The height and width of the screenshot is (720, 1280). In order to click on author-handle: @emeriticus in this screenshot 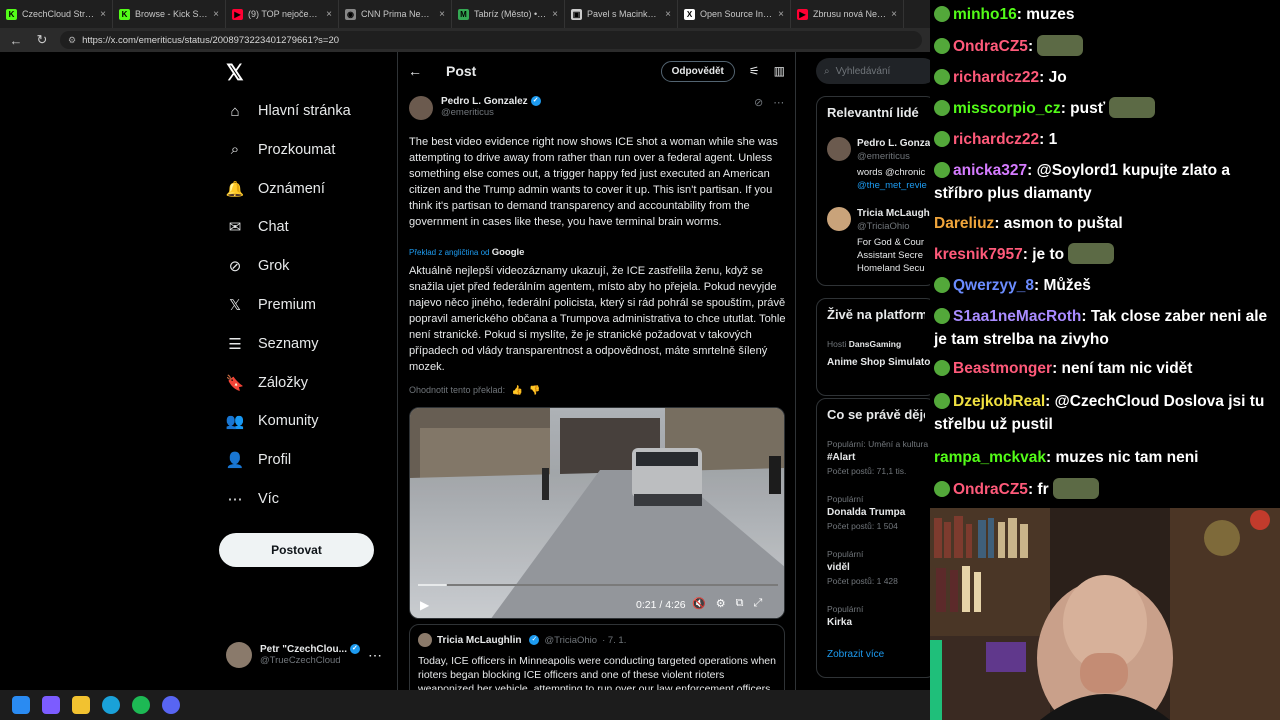, I will do `click(491, 112)`.